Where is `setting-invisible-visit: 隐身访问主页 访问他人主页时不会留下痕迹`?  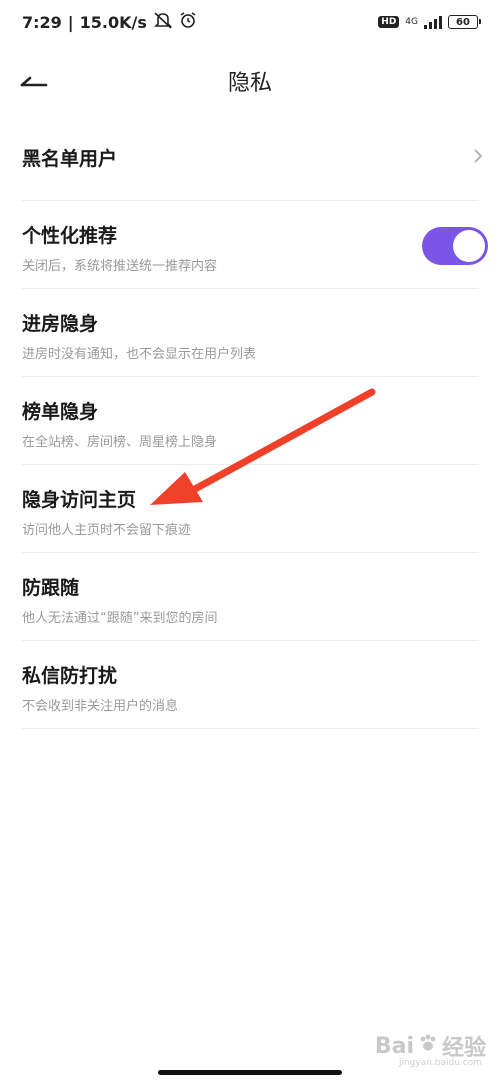 setting-invisible-visit: 隐身访问主页 访问他人主页时不会留下痕迹 is located at coordinates (250, 509).